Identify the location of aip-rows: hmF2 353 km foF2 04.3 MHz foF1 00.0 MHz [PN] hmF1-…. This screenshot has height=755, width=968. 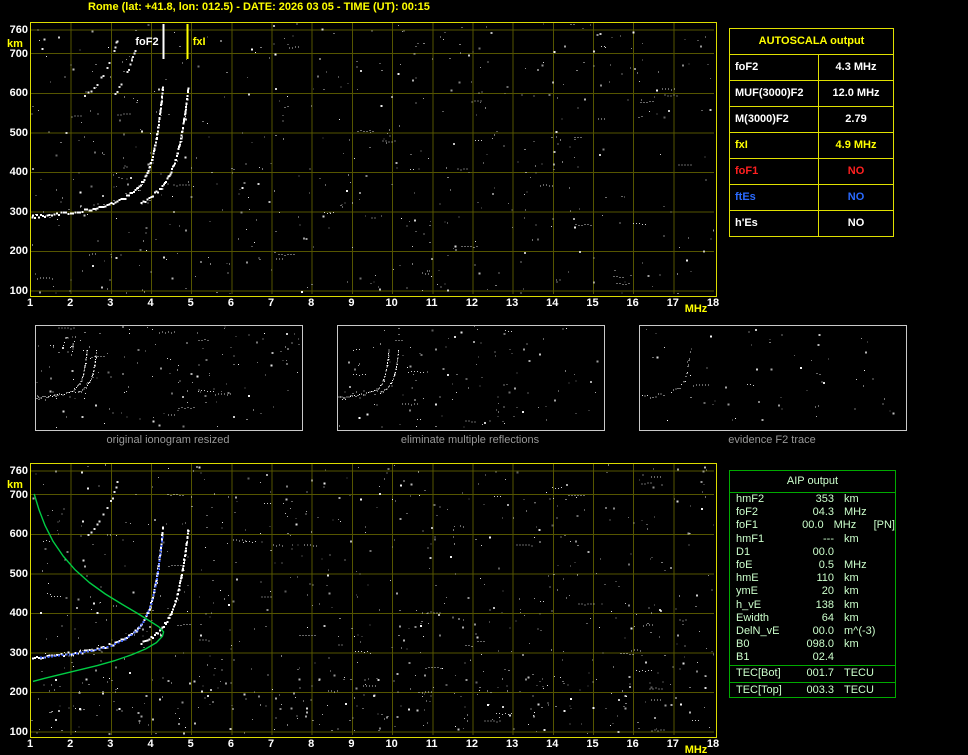
(812, 595).